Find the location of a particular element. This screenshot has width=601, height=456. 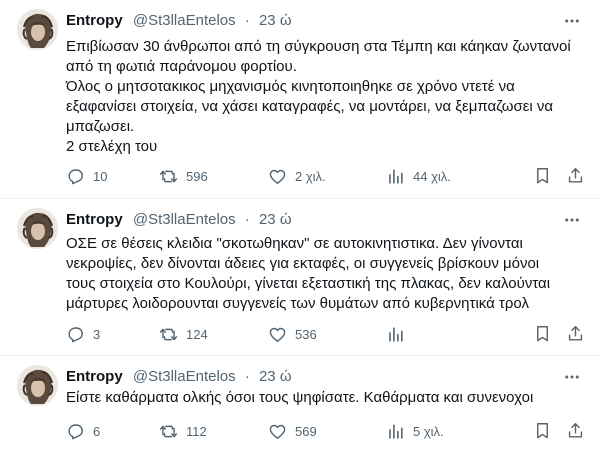

reply-count: 10 is located at coordinates (100, 176).